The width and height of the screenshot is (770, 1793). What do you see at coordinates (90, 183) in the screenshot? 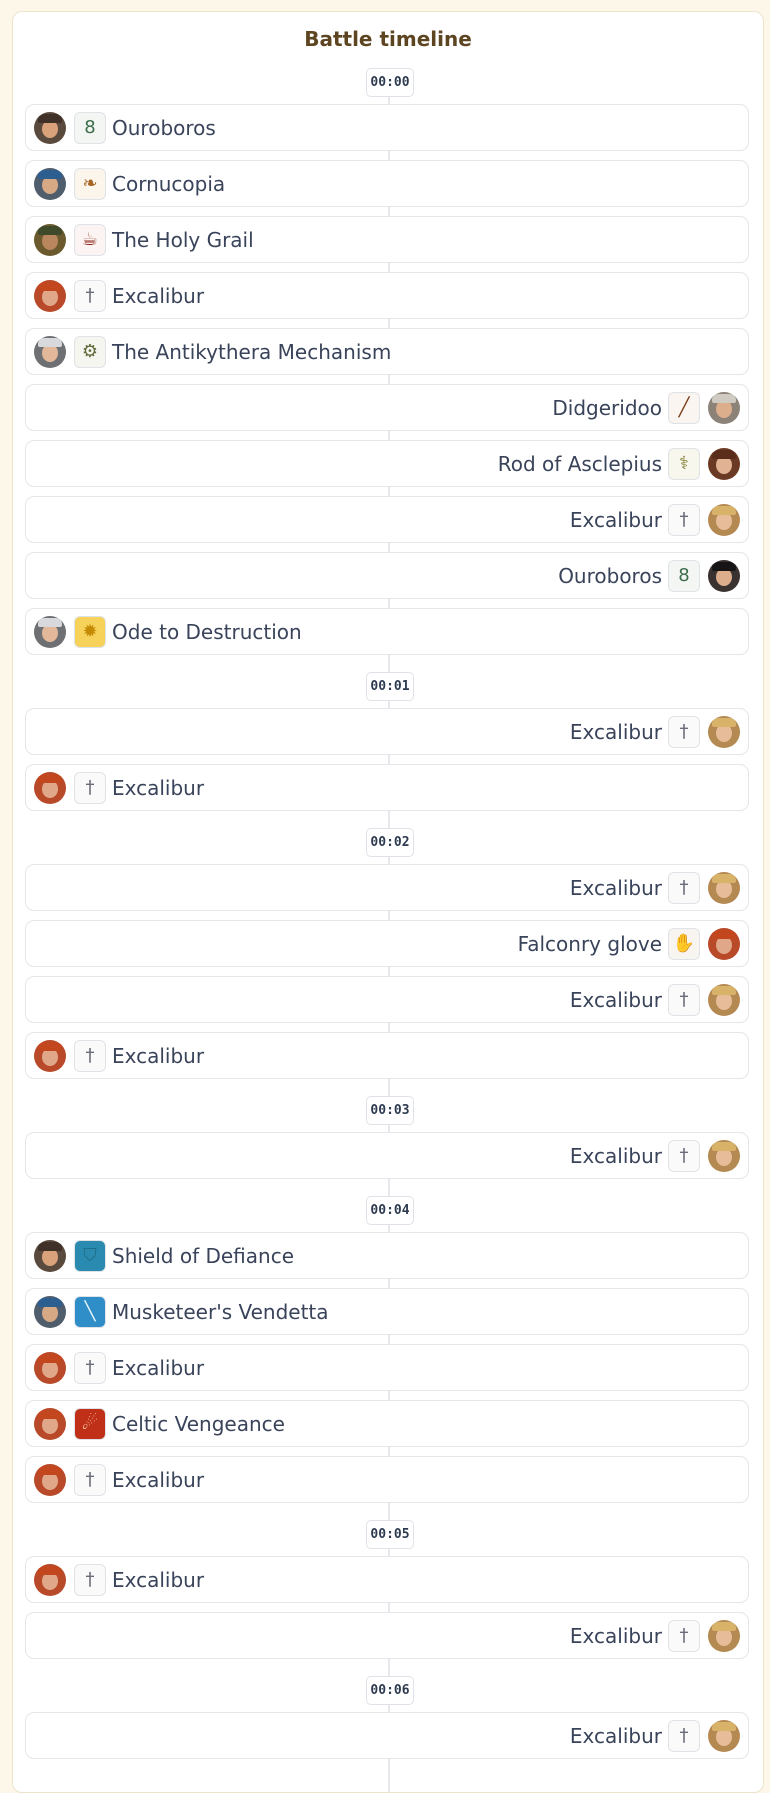
I see `cornucopia-icon: ❧` at bounding box center [90, 183].